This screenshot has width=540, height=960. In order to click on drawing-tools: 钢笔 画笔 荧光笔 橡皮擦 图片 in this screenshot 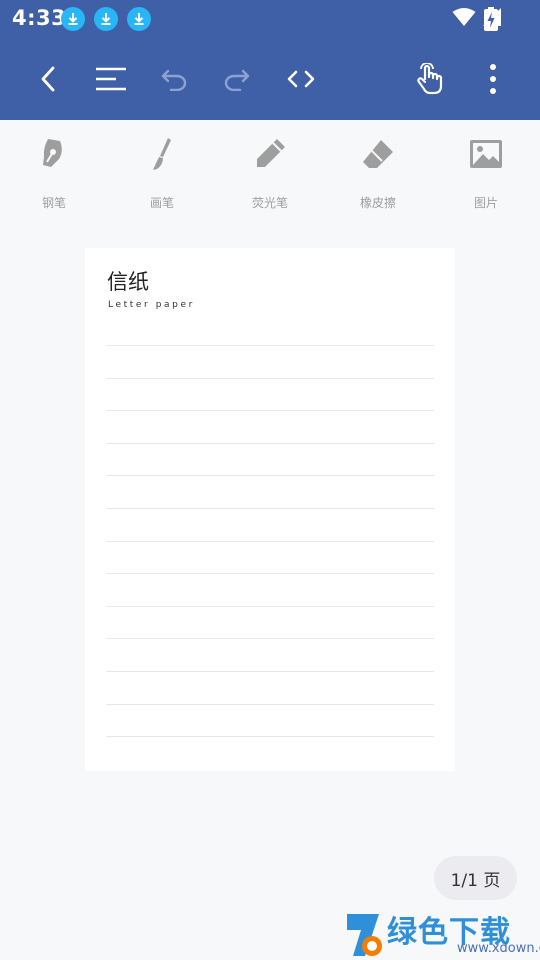, I will do `click(270, 170)`.